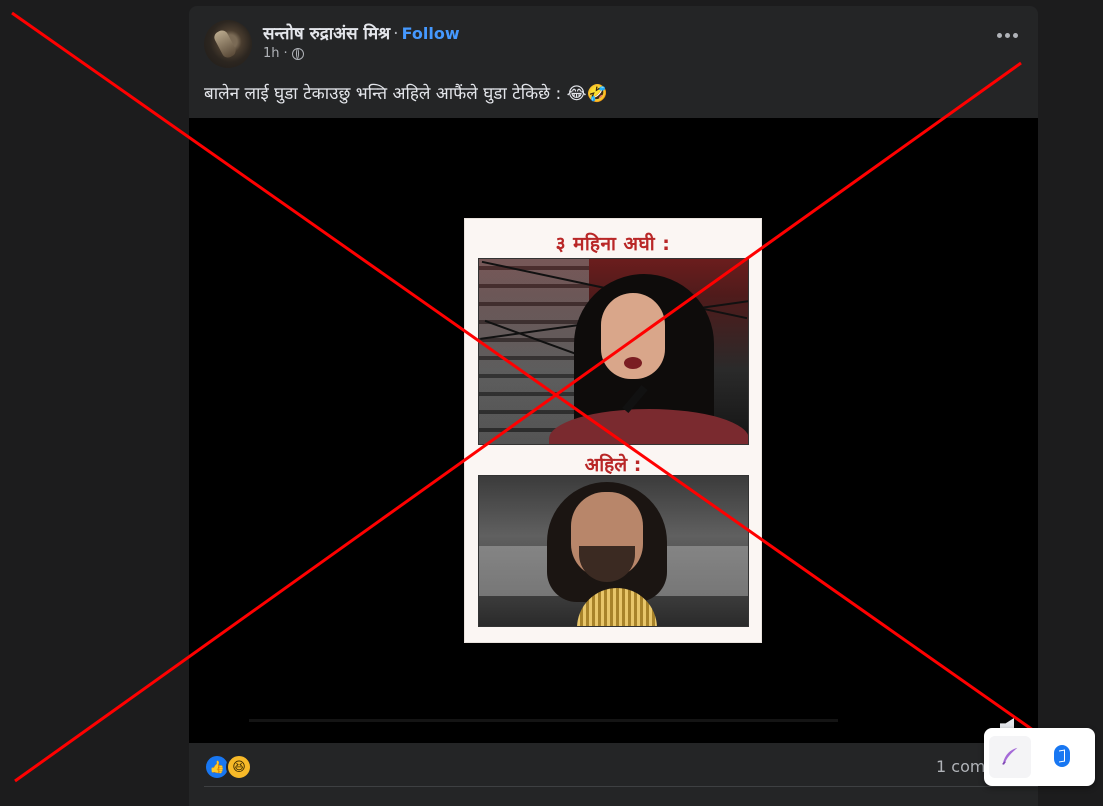  I want to click on quill-icon, so click(1010, 757).